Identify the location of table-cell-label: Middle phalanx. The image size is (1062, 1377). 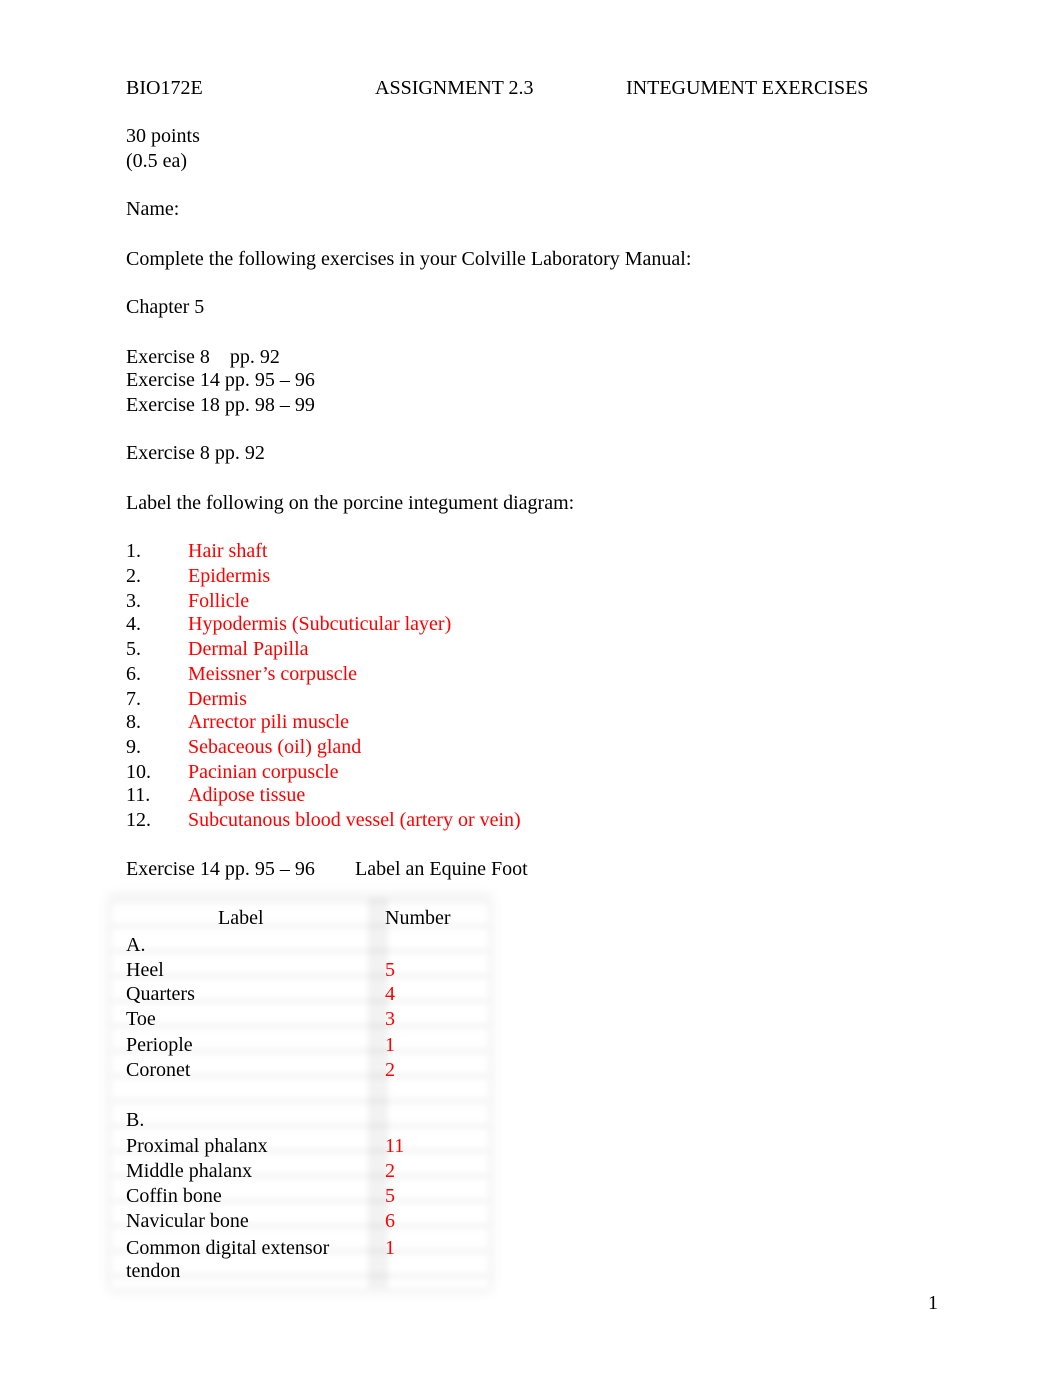
(189, 1171).